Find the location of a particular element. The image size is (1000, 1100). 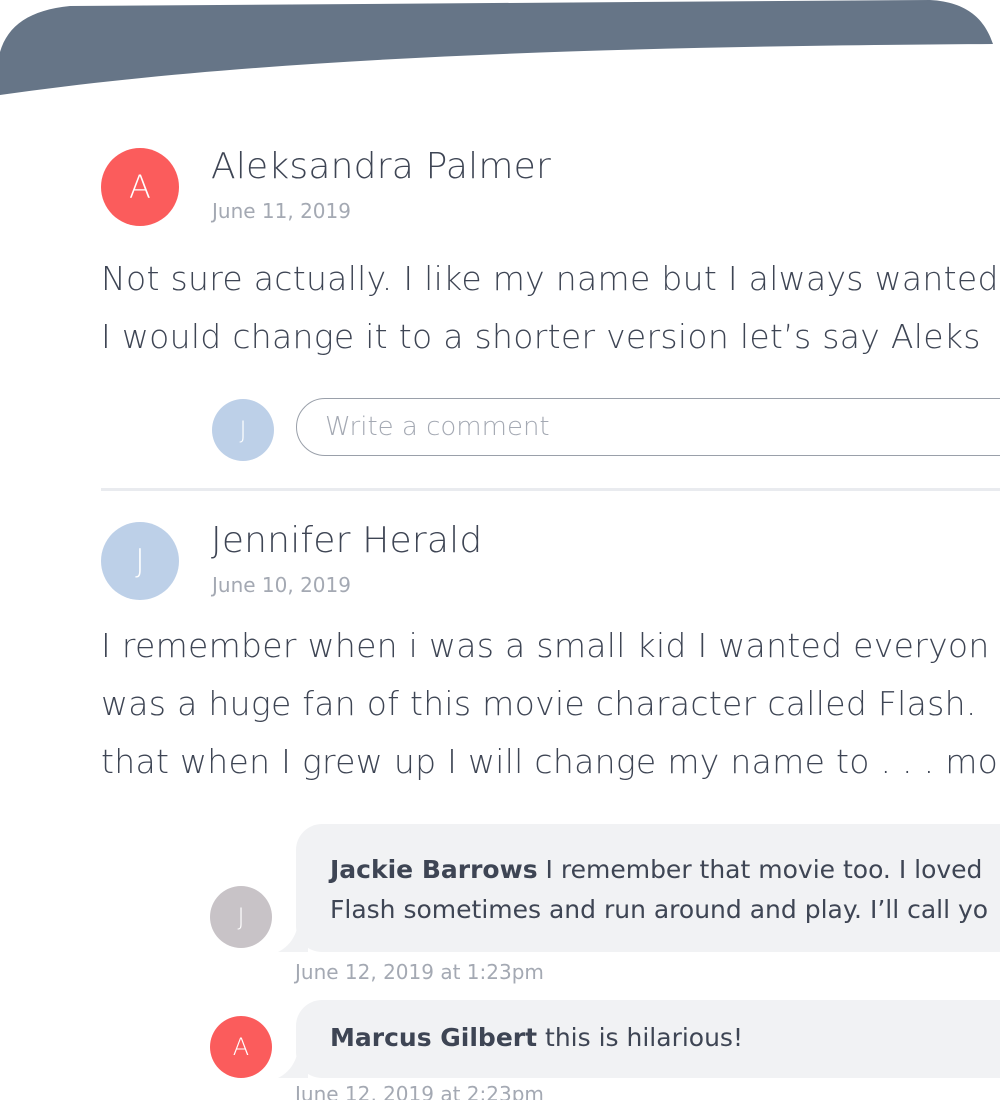

header-wave-shape is located at coordinates (496, 47).